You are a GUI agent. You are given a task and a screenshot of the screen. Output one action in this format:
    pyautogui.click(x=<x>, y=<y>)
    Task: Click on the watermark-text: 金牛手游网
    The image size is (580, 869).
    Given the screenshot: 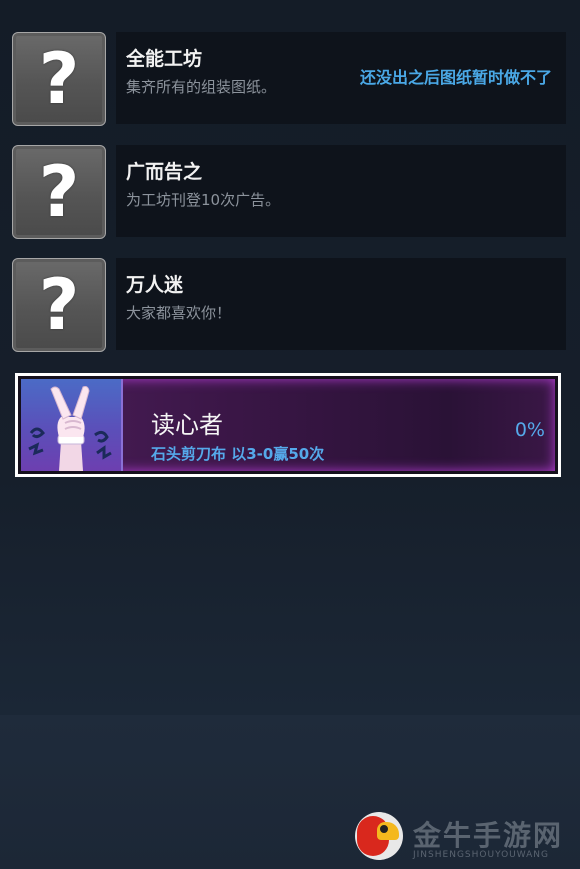 What is the action you would take?
    pyautogui.click(x=488, y=835)
    